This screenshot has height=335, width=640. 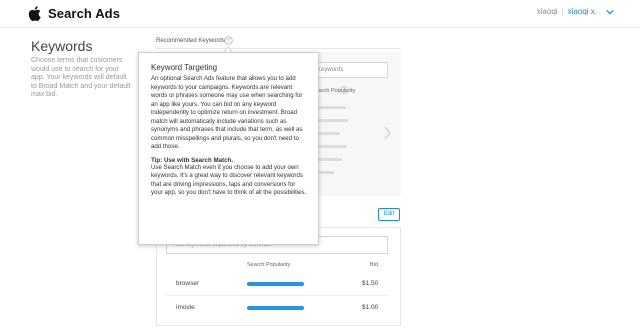 What do you see at coordinates (62, 46) in the screenshot?
I see `section-title: Keywords` at bounding box center [62, 46].